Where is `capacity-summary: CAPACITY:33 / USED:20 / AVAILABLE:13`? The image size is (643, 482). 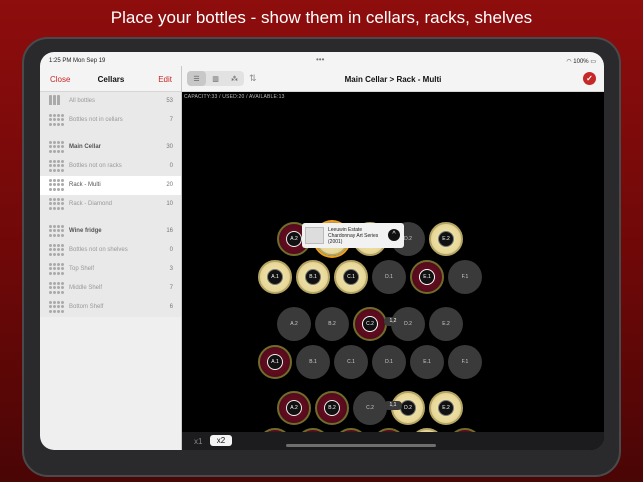 capacity-summary: CAPACITY:33 / USED:20 / AVAILABLE:13 is located at coordinates (234, 97).